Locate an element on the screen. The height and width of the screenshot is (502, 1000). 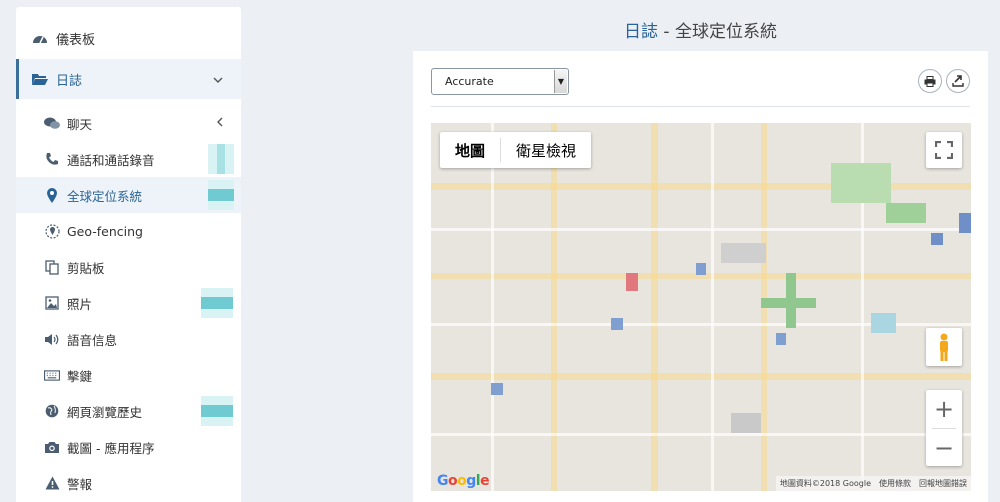
zoom-control: + − is located at coordinates (944, 428).